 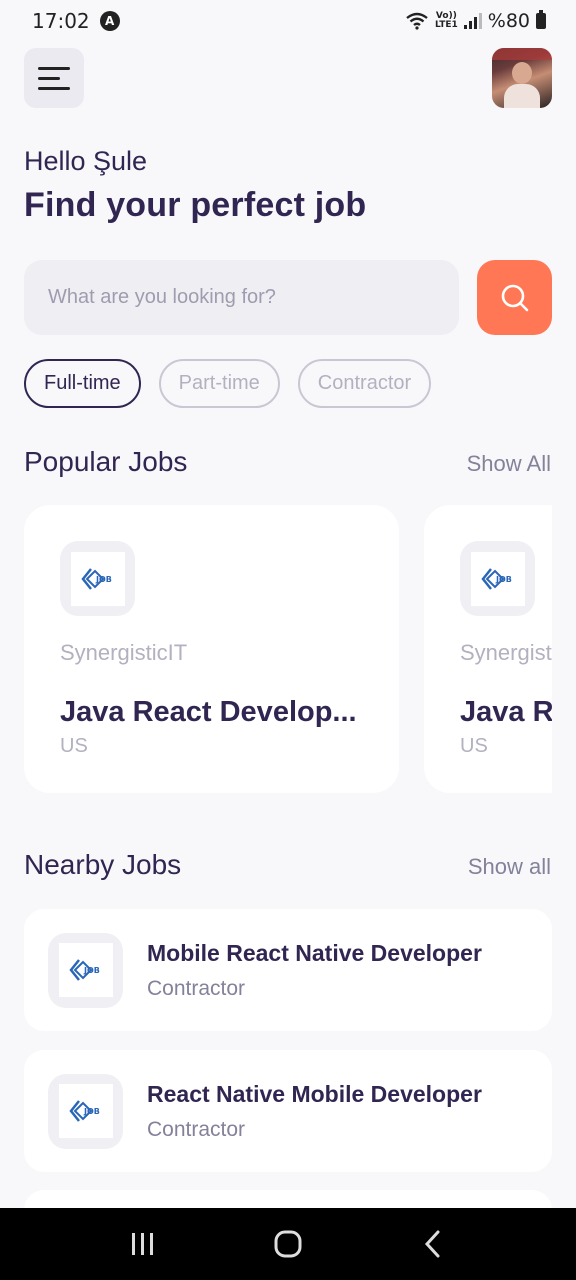 I want to click on tab-full-time: Full-time, so click(x=82, y=383).